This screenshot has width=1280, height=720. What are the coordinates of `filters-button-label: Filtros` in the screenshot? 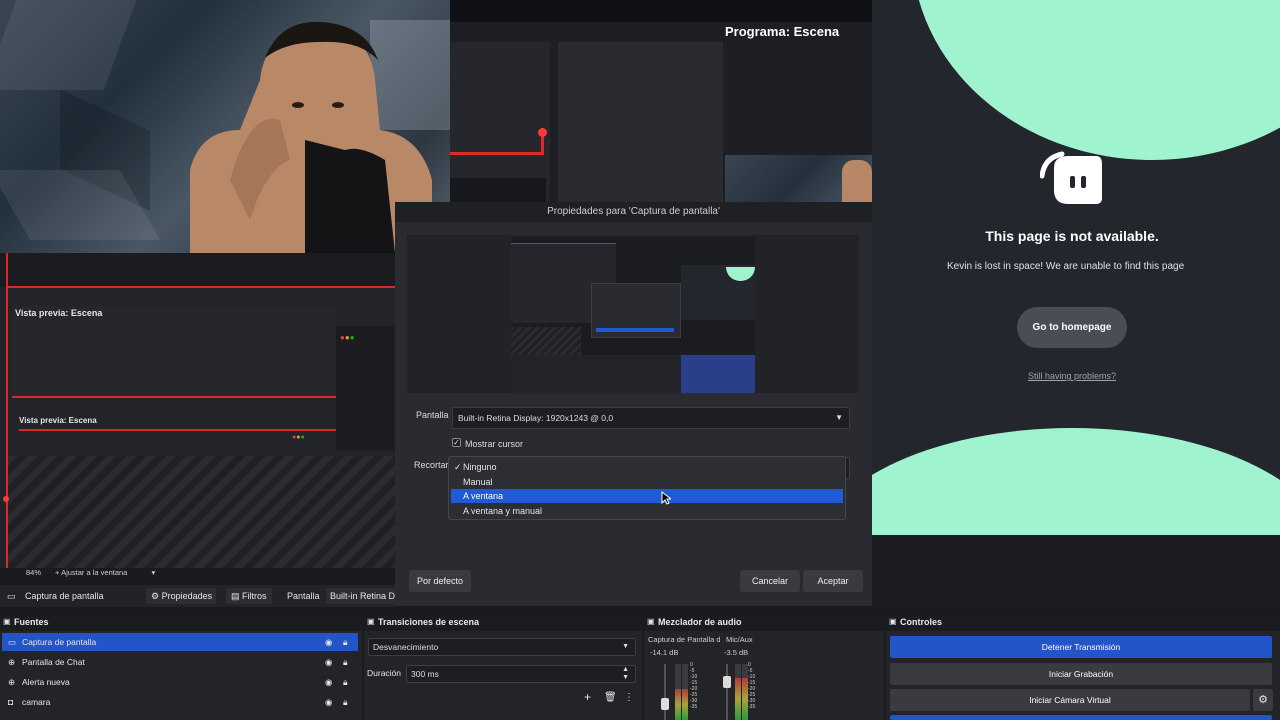 It's located at (254, 596).